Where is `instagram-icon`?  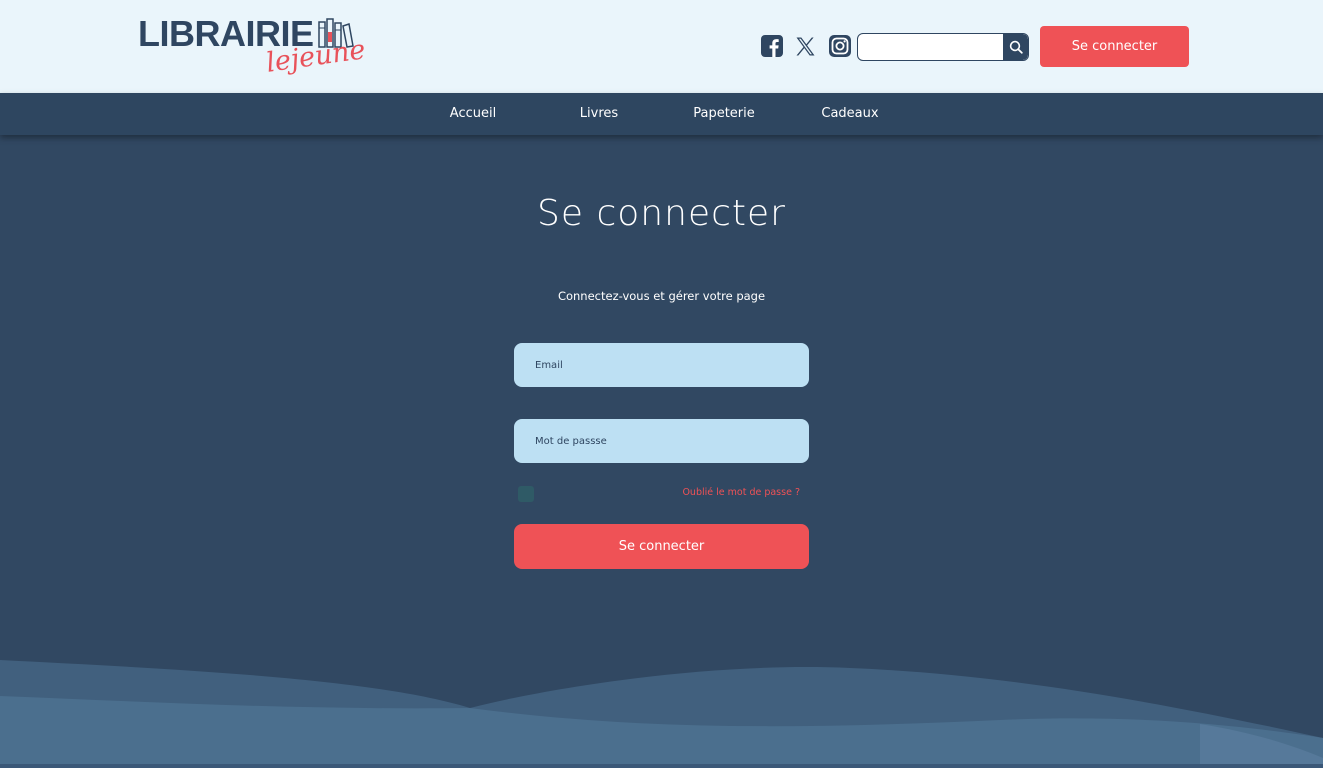
instagram-icon is located at coordinates (839, 46).